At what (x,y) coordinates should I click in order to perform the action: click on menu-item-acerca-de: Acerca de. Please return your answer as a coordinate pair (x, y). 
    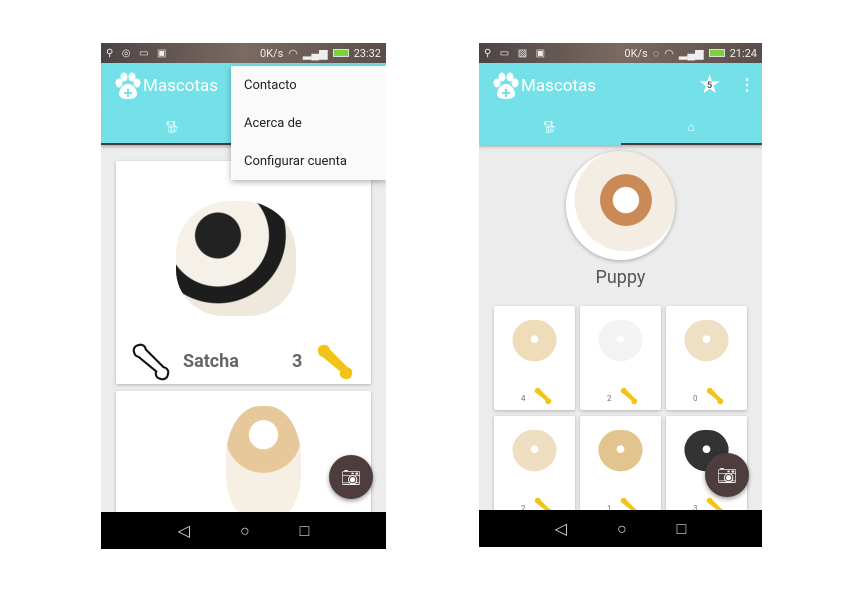
    Looking at the image, I should click on (308, 128).